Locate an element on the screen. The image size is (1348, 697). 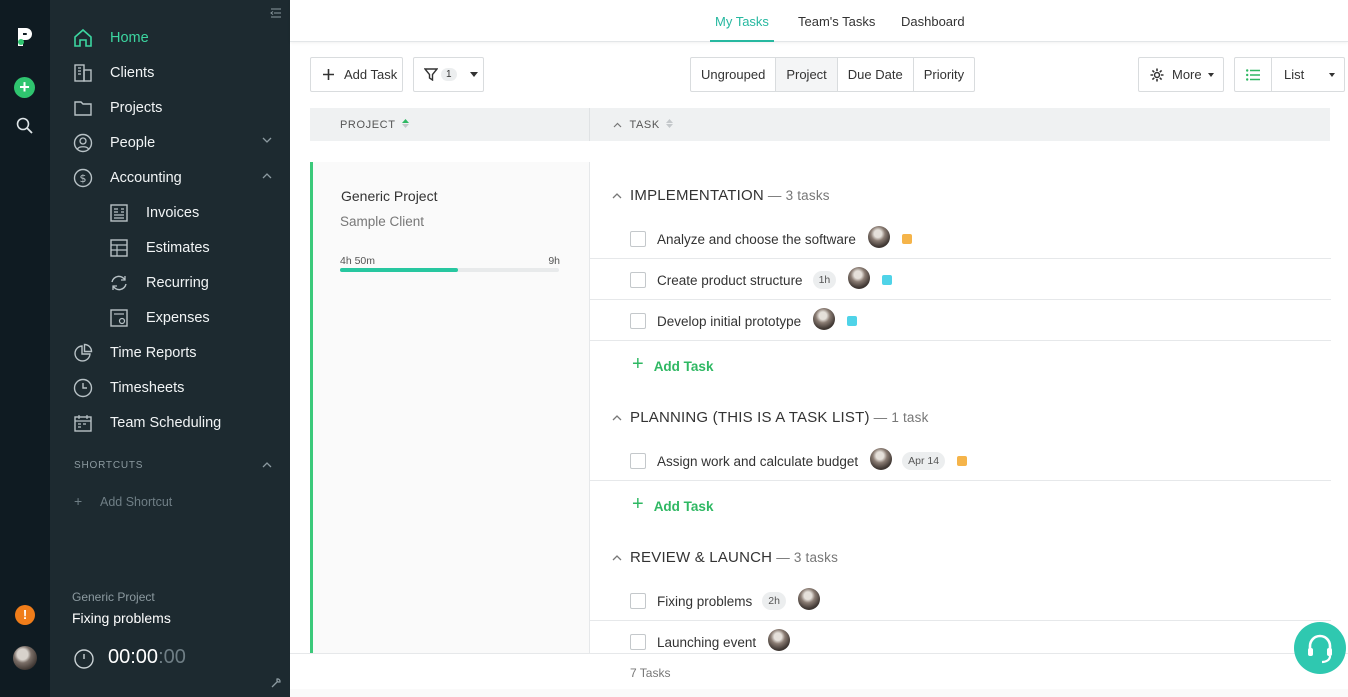
support-chat-button is located at coordinates (1320, 648).